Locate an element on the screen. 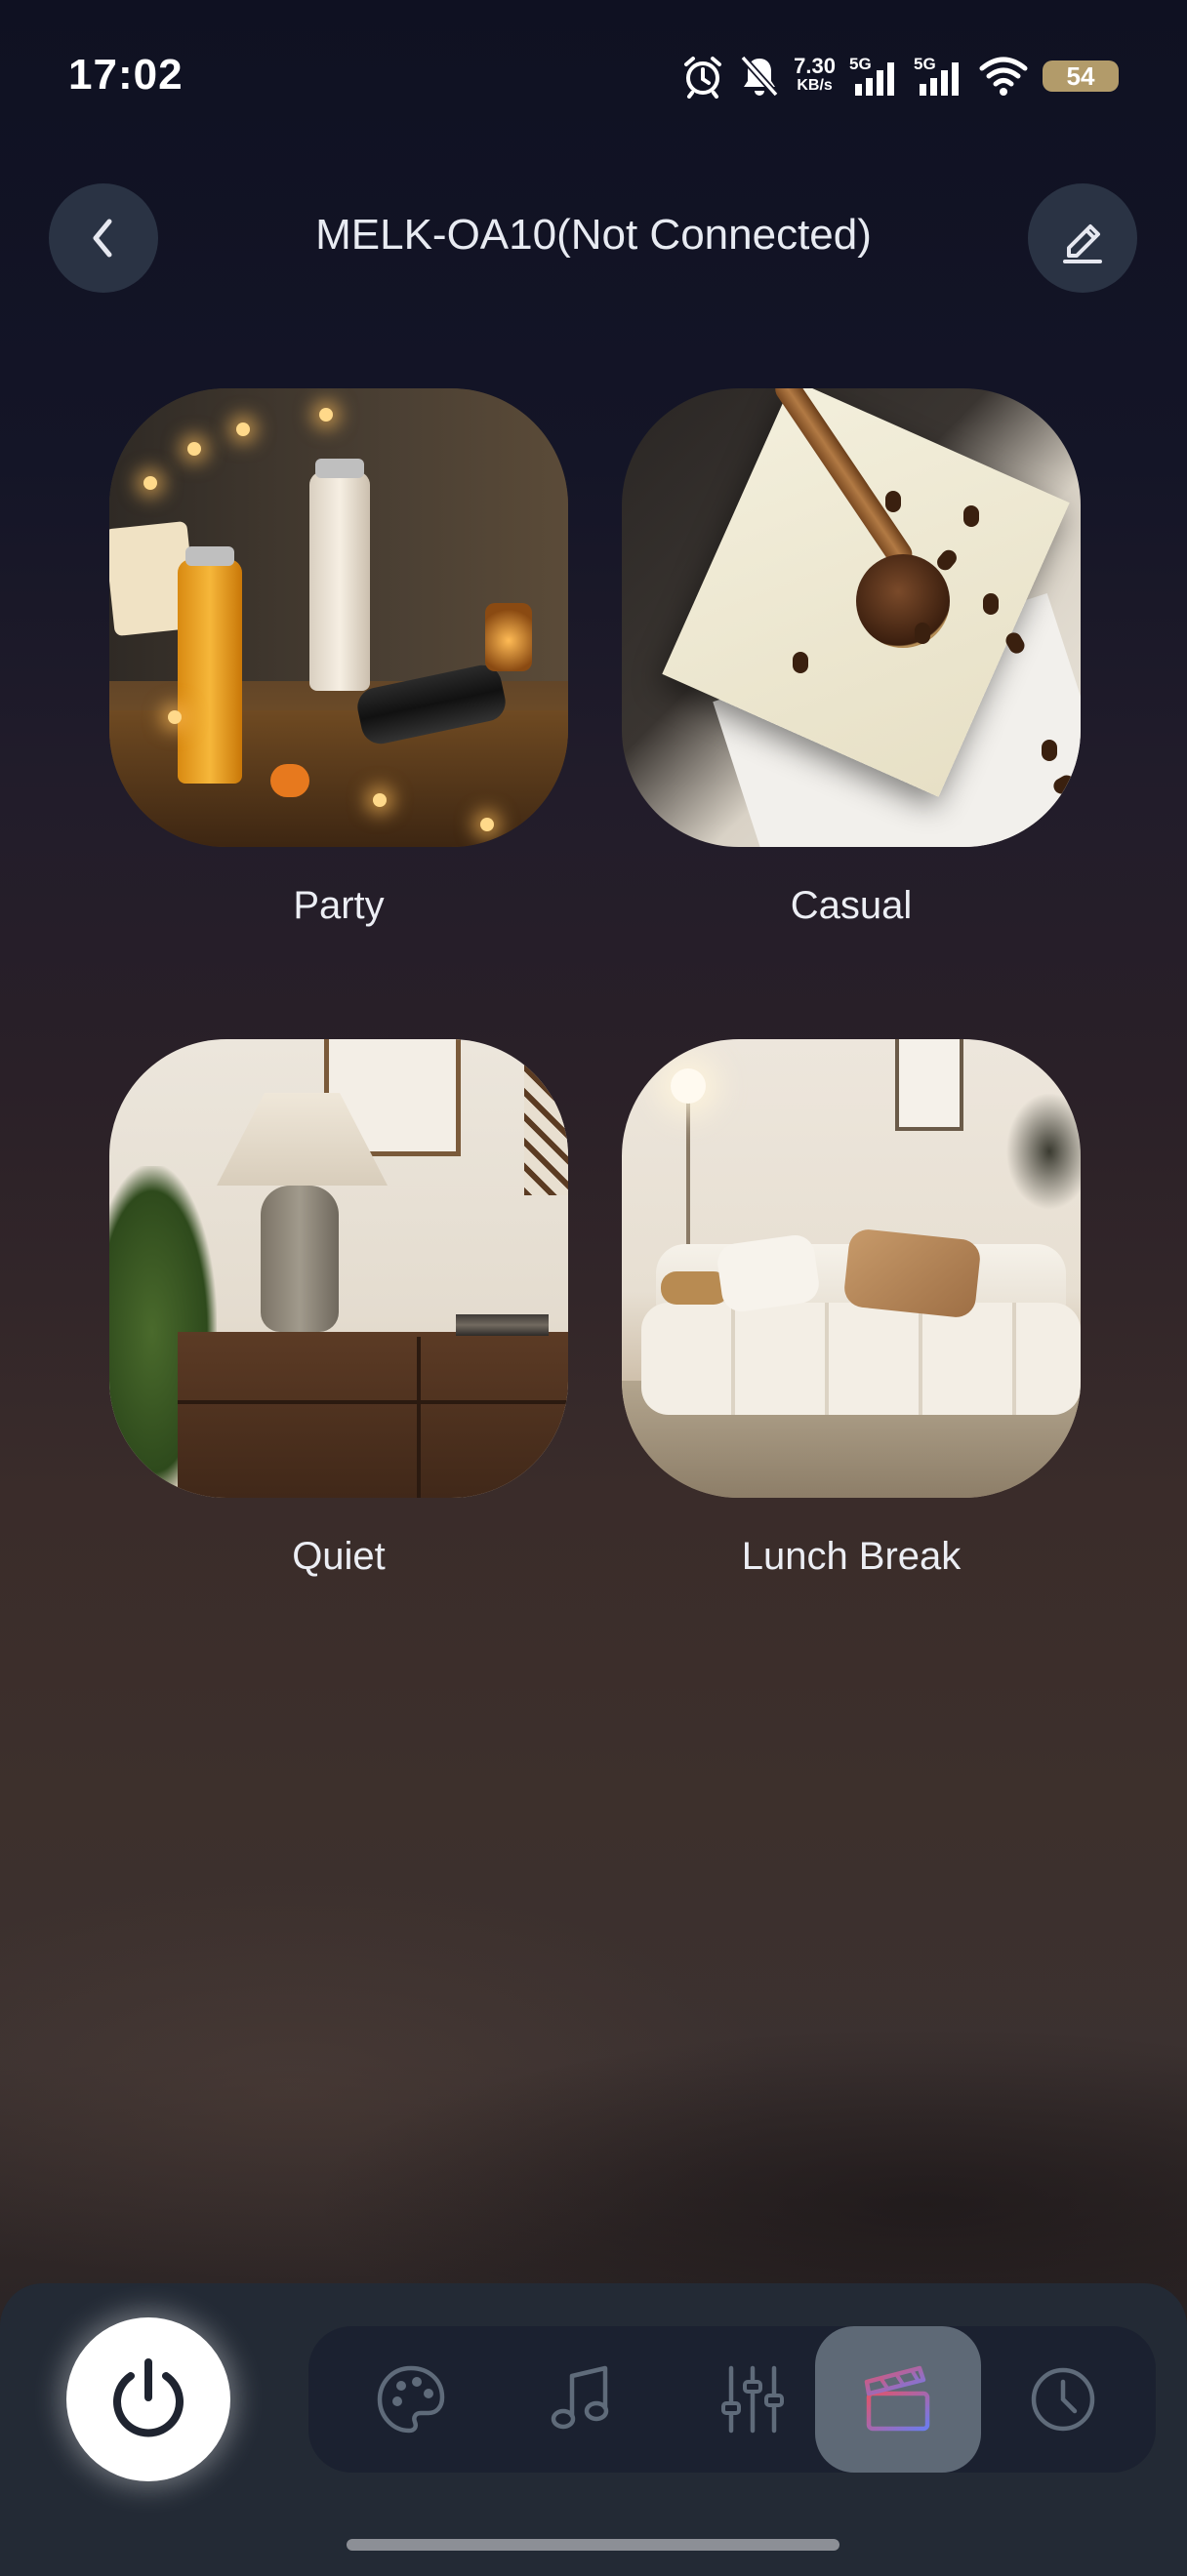 Image resolution: width=1187 pixels, height=2576 pixels. scene-label: Lunch Break is located at coordinates (851, 1556).